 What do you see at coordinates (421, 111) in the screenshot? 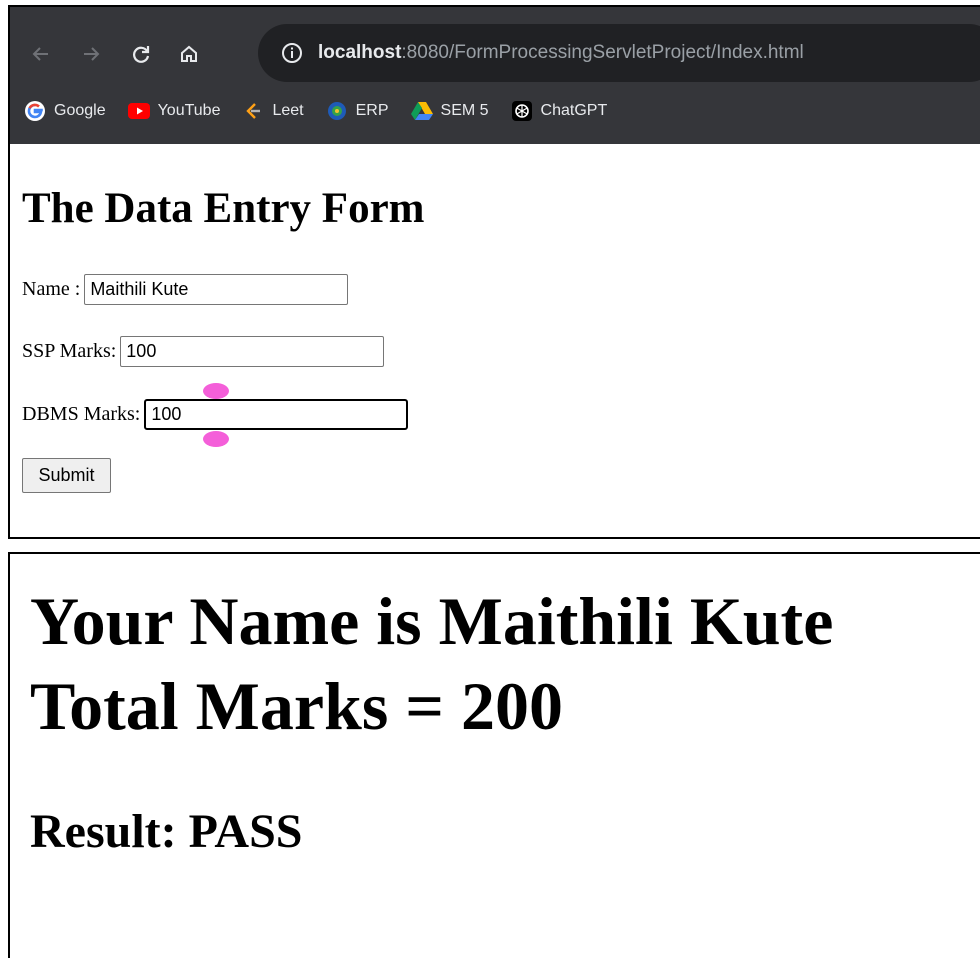
I see `google-drive-icon` at bounding box center [421, 111].